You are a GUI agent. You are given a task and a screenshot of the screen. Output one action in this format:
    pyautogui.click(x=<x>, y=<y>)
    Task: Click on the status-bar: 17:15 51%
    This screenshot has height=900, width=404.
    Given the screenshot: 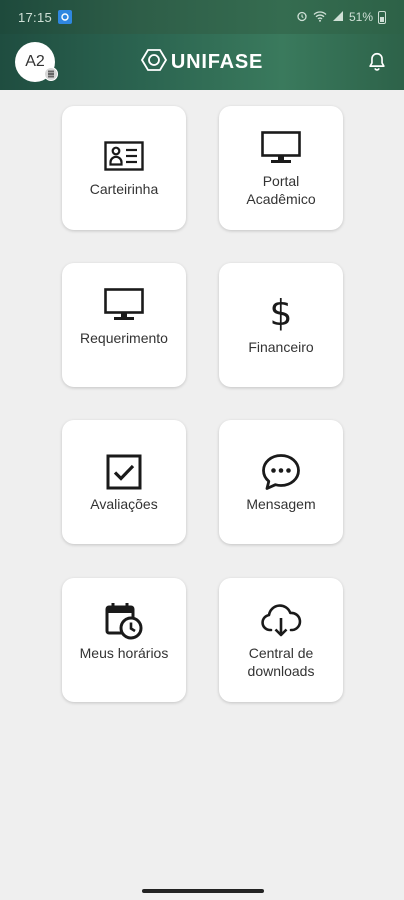 What is the action you would take?
    pyautogui.click(x=202, y=17)
    